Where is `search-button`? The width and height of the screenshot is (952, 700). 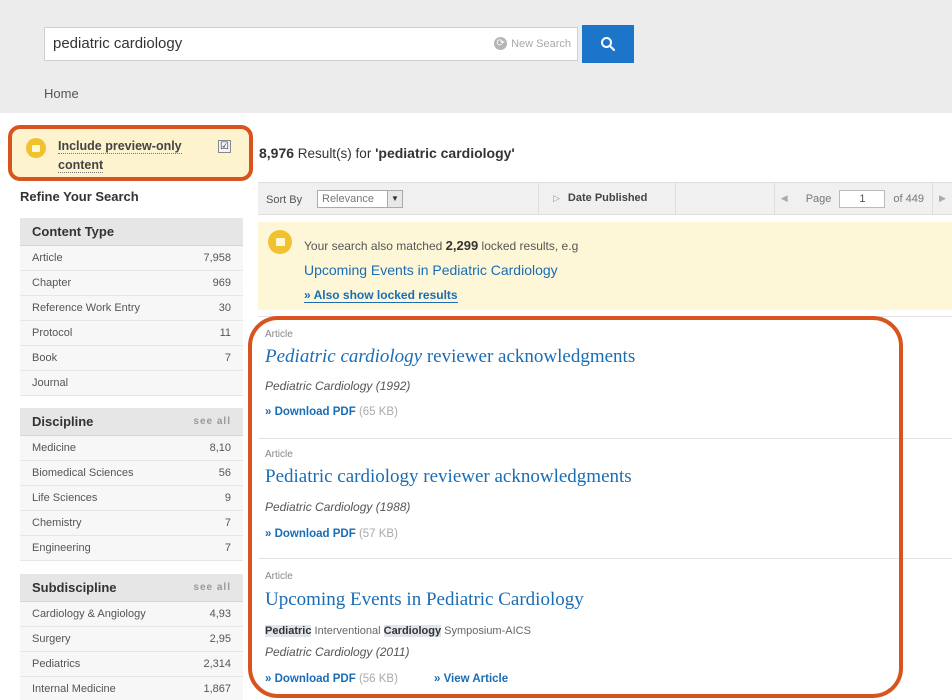 search-button is located at coordinates (608, 44).